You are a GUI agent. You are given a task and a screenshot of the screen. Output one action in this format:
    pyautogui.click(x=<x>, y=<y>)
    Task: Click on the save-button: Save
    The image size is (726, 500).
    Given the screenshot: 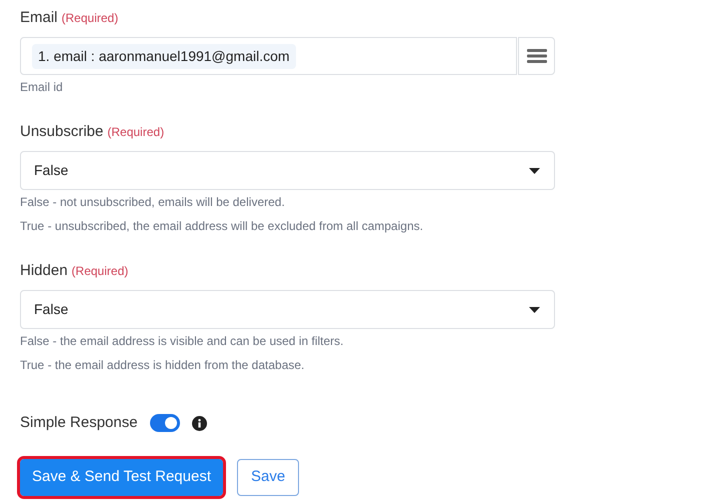 What is the action you would take?
    pyautogui.click(x=268, y=477)
    